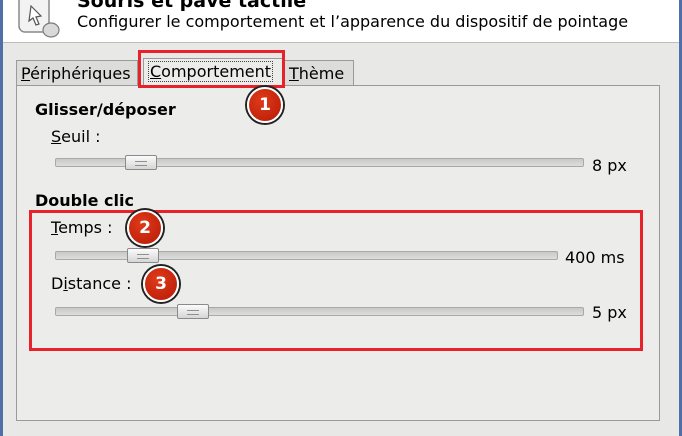 The width and height of the screenshot is (682, 436). I want to click on threshold-label: Seuil :, so click(76, 136).